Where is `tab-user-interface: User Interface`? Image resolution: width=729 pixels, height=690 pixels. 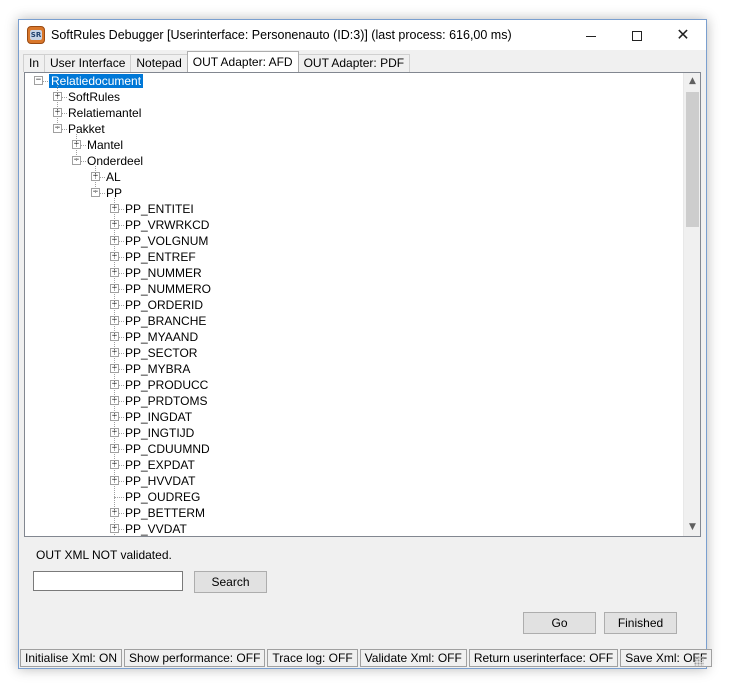
tab-user-interface: User Interface is located at coordinates (88, 63).